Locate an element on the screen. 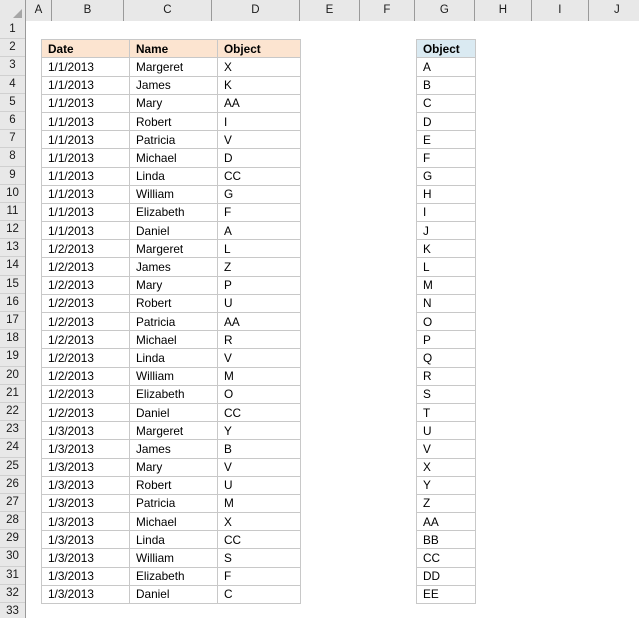 The height and width of the screenshot is (618, 639). table-row: 1/1/2013 Michael D is located at coordinates (171, 158).